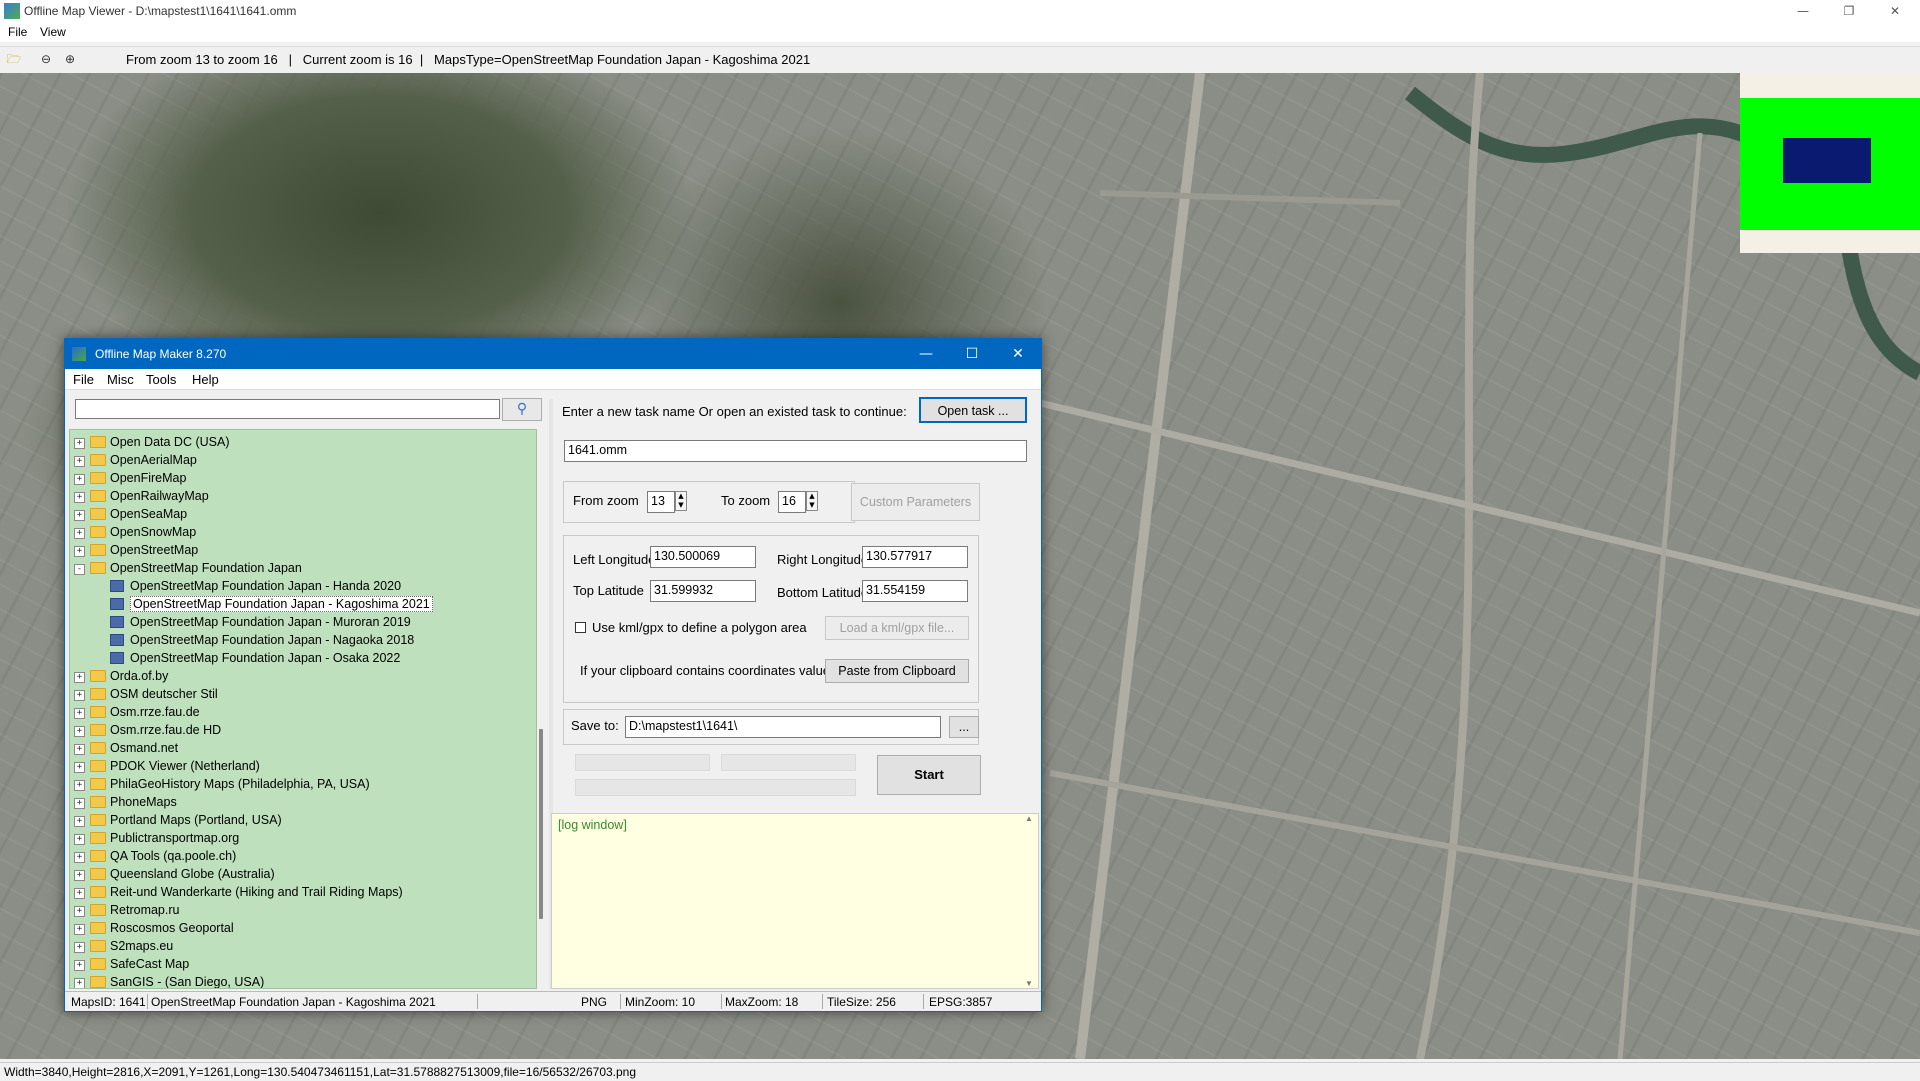 This screenshot has width=1920, height=1081. I want to click on dialog-close-button: ✕, so click(1018, 354).